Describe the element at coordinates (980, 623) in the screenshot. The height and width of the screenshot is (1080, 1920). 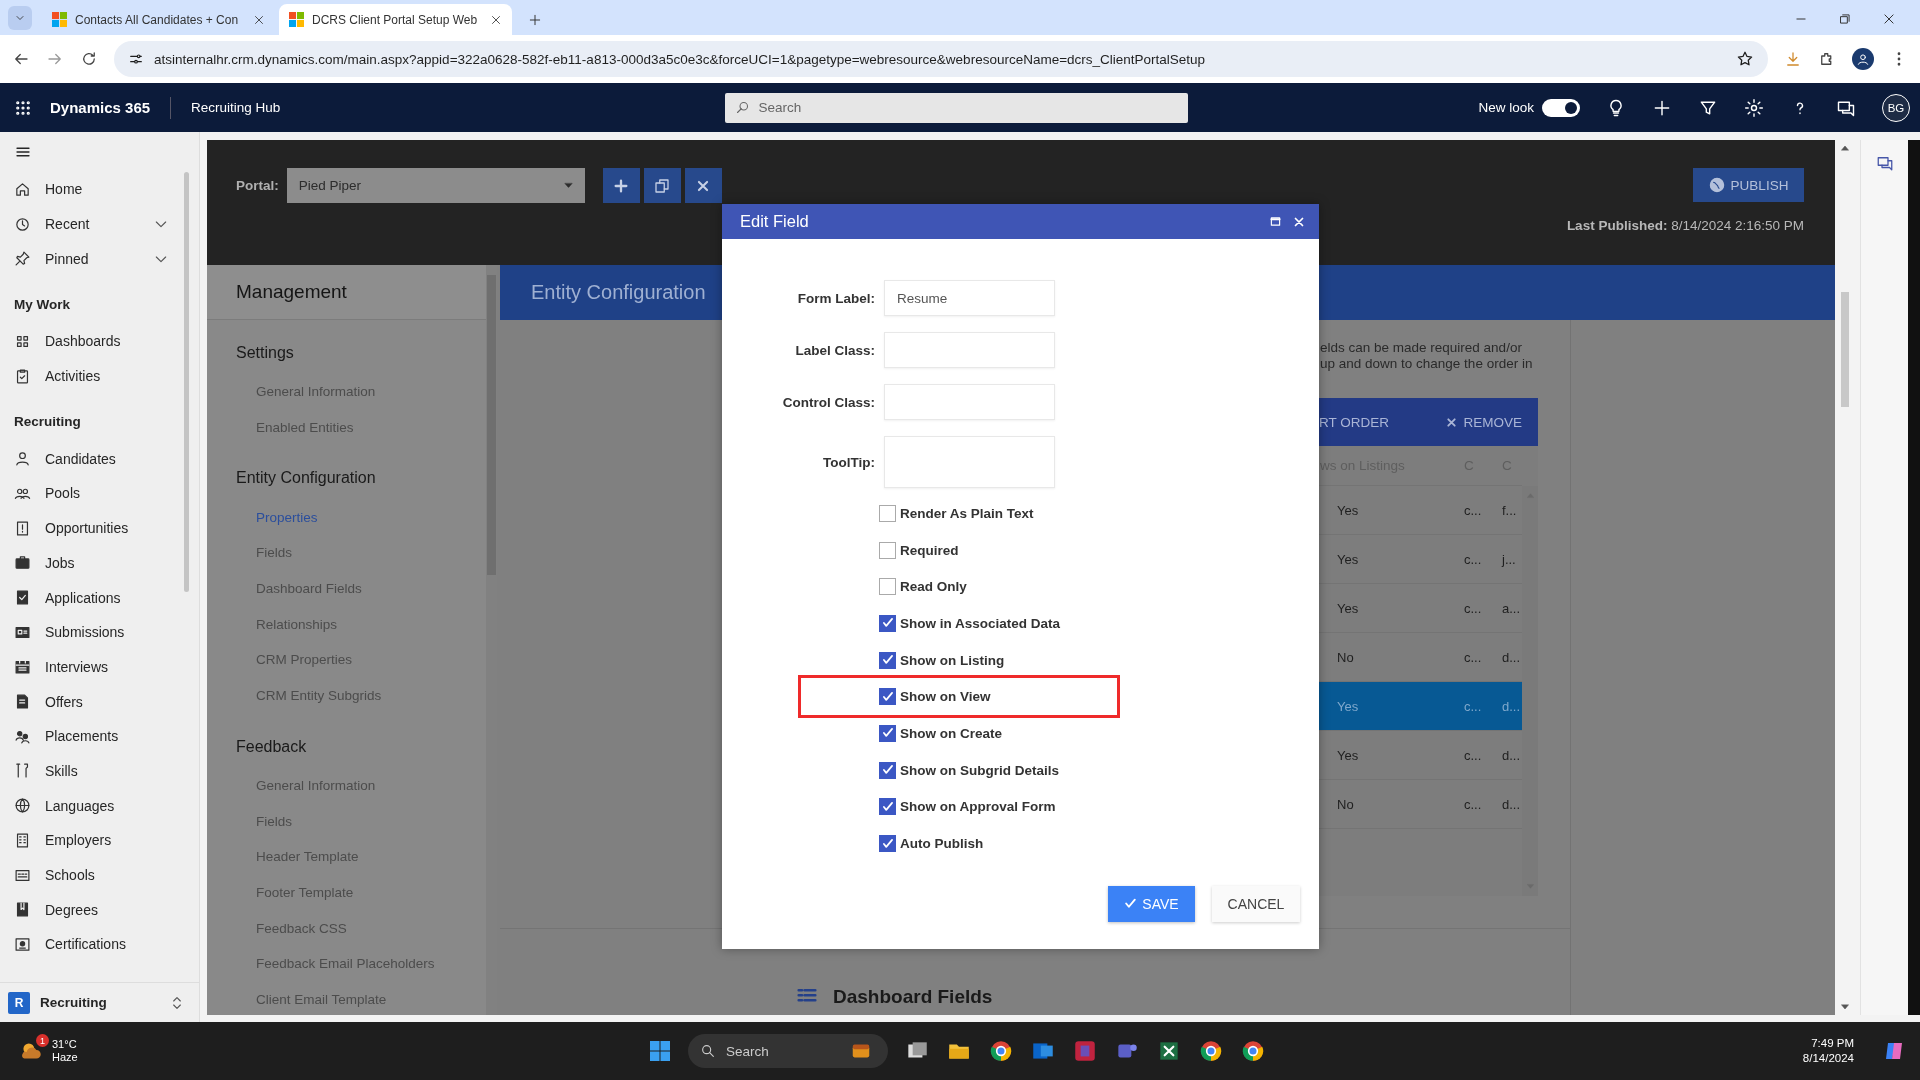
I see `checkbox-label: Show in Associated Data` at that location.